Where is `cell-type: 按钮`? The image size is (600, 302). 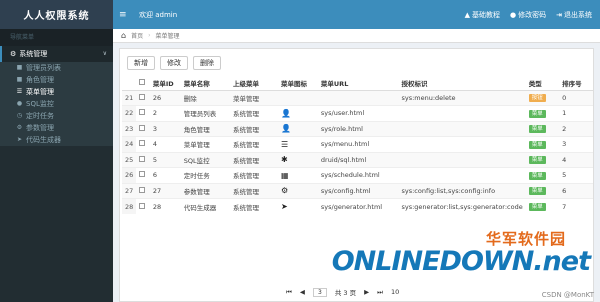
cell-type: 按钮 is located at coordinates (542, 97).